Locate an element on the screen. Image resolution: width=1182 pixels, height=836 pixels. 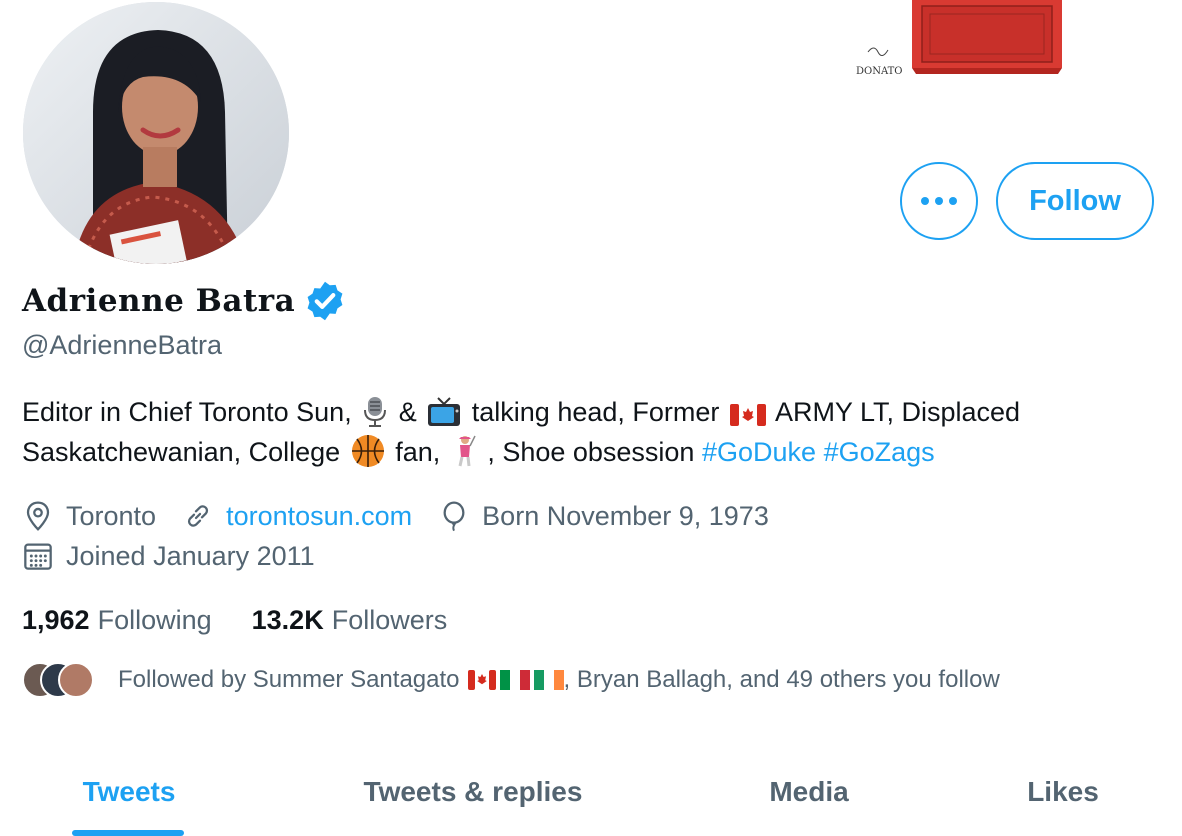
banner-signature: DONATO is located at coordinates (879, 71).